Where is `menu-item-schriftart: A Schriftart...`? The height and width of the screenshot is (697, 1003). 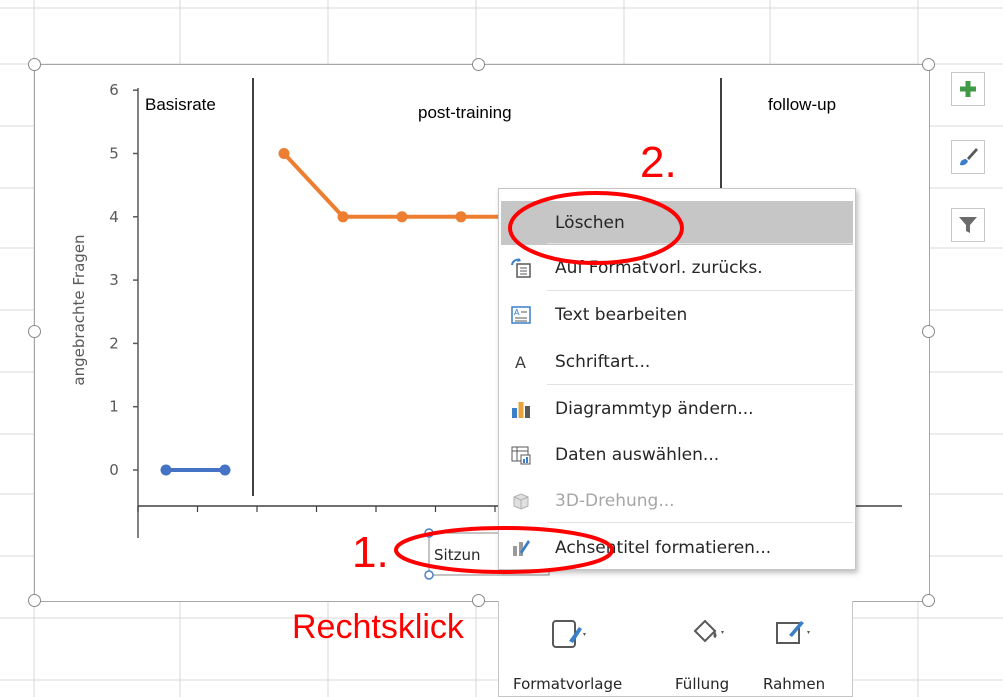 menu-item-schriftart: A Schriftart... is located at coordinates (677, 362).